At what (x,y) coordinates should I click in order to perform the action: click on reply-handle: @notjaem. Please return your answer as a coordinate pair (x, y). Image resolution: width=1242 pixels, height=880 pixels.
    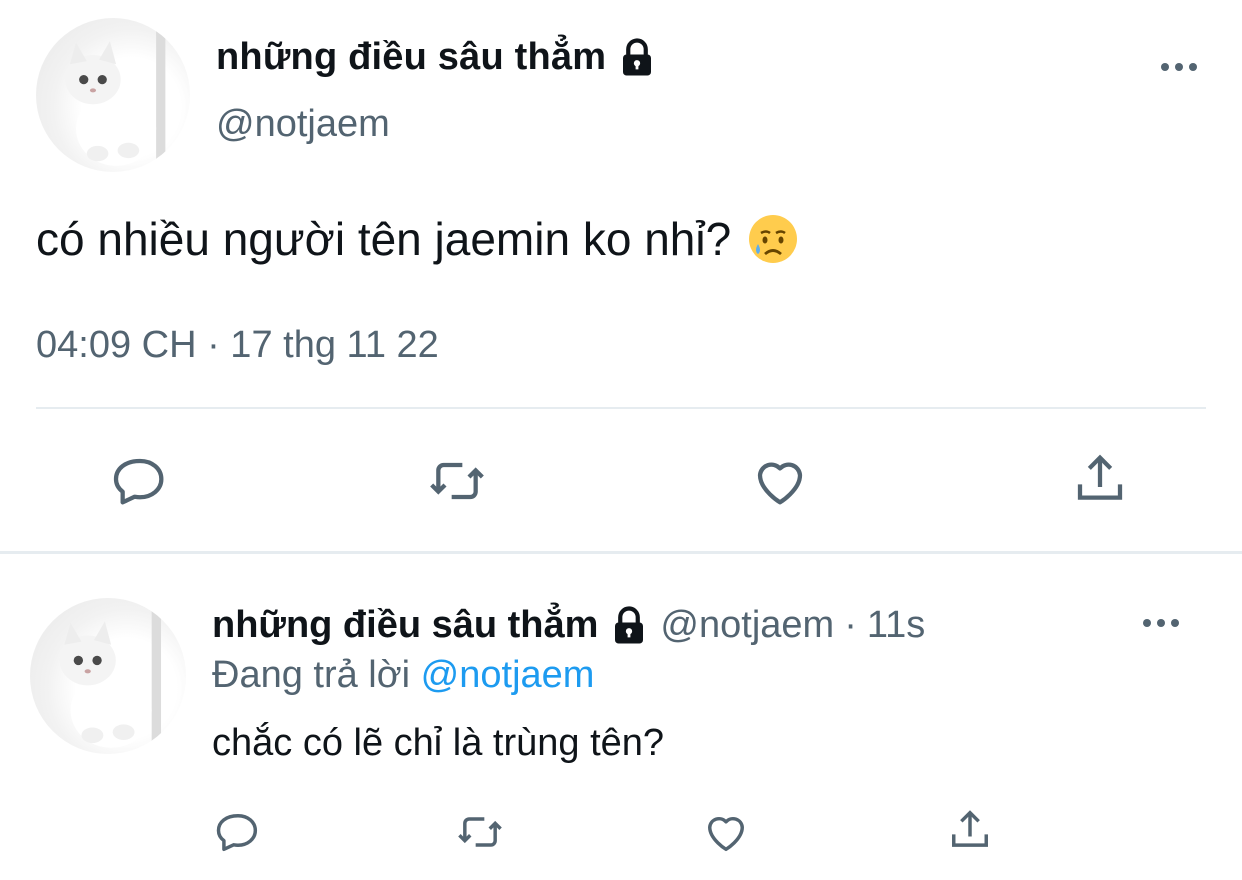
    Looking at the image, I should click on (747, 625).